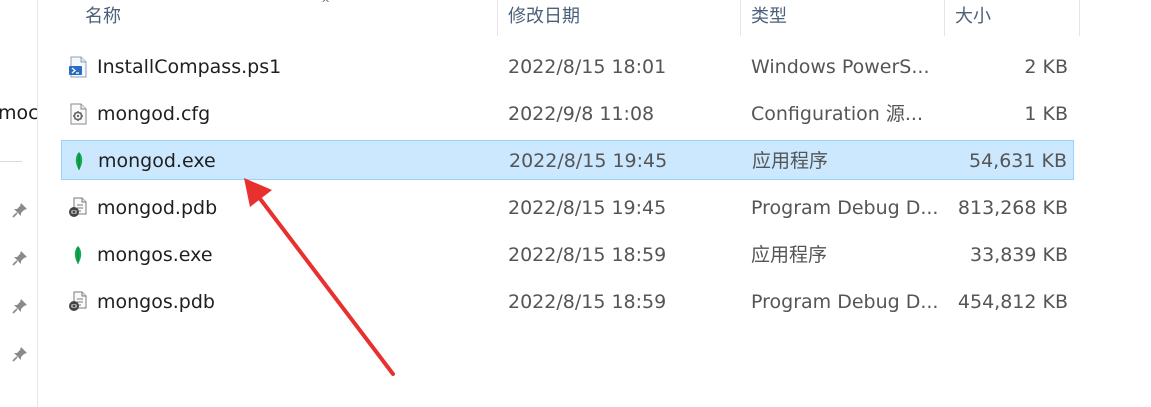  What do you see at coordinates (1079, 18) in the screenshot?
I see `column-divider` at bounding box center [1079, 18].